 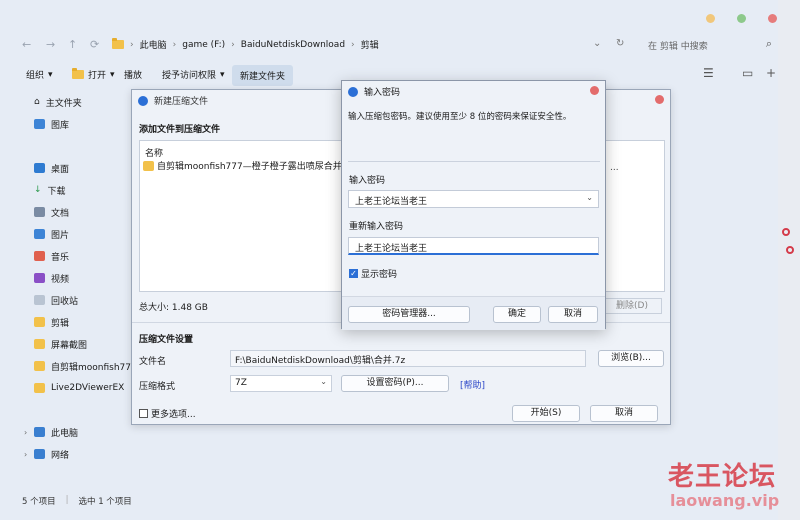 What do you see at coordinates (517, 314) in the screenshot?
I see `ok-button: 确定` at bounding box center [517, 314].